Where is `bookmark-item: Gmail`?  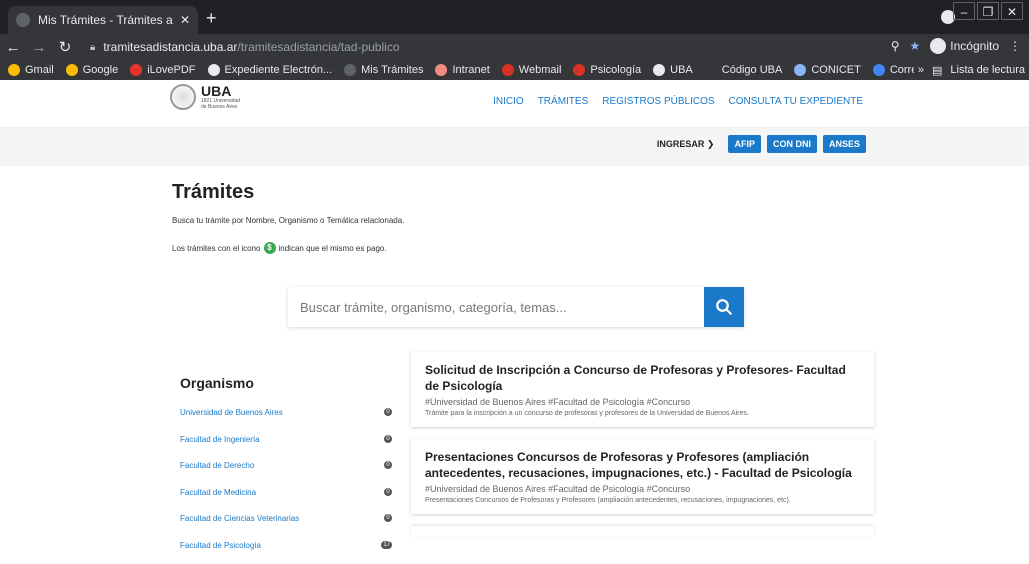 bookmark-item: Gmail is located at coordinates (31, 70).